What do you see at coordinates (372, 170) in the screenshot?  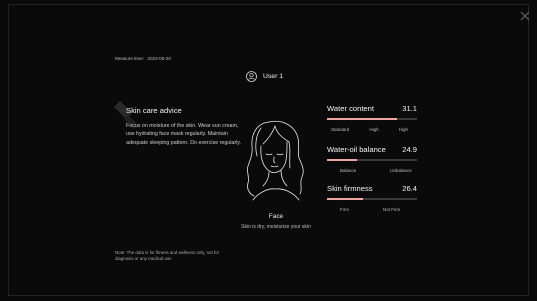 I see `metric-scale: Balance Unbalance` at bounding box center [372, 170].